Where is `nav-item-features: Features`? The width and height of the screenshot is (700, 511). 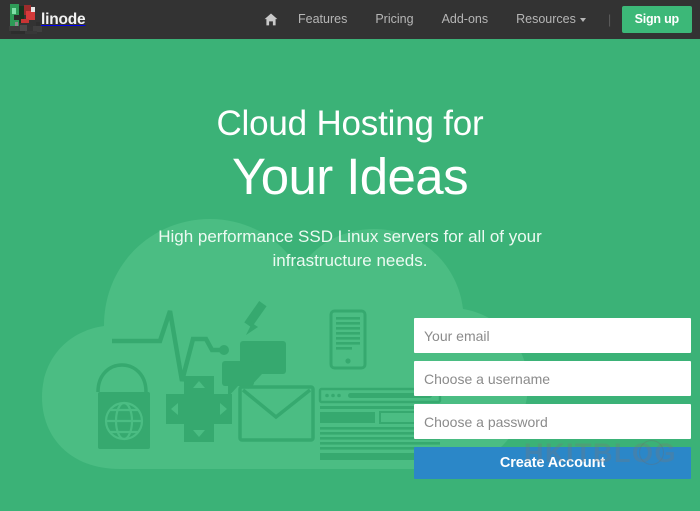 nav-item-features: Features is located at coordinates (322, 19).